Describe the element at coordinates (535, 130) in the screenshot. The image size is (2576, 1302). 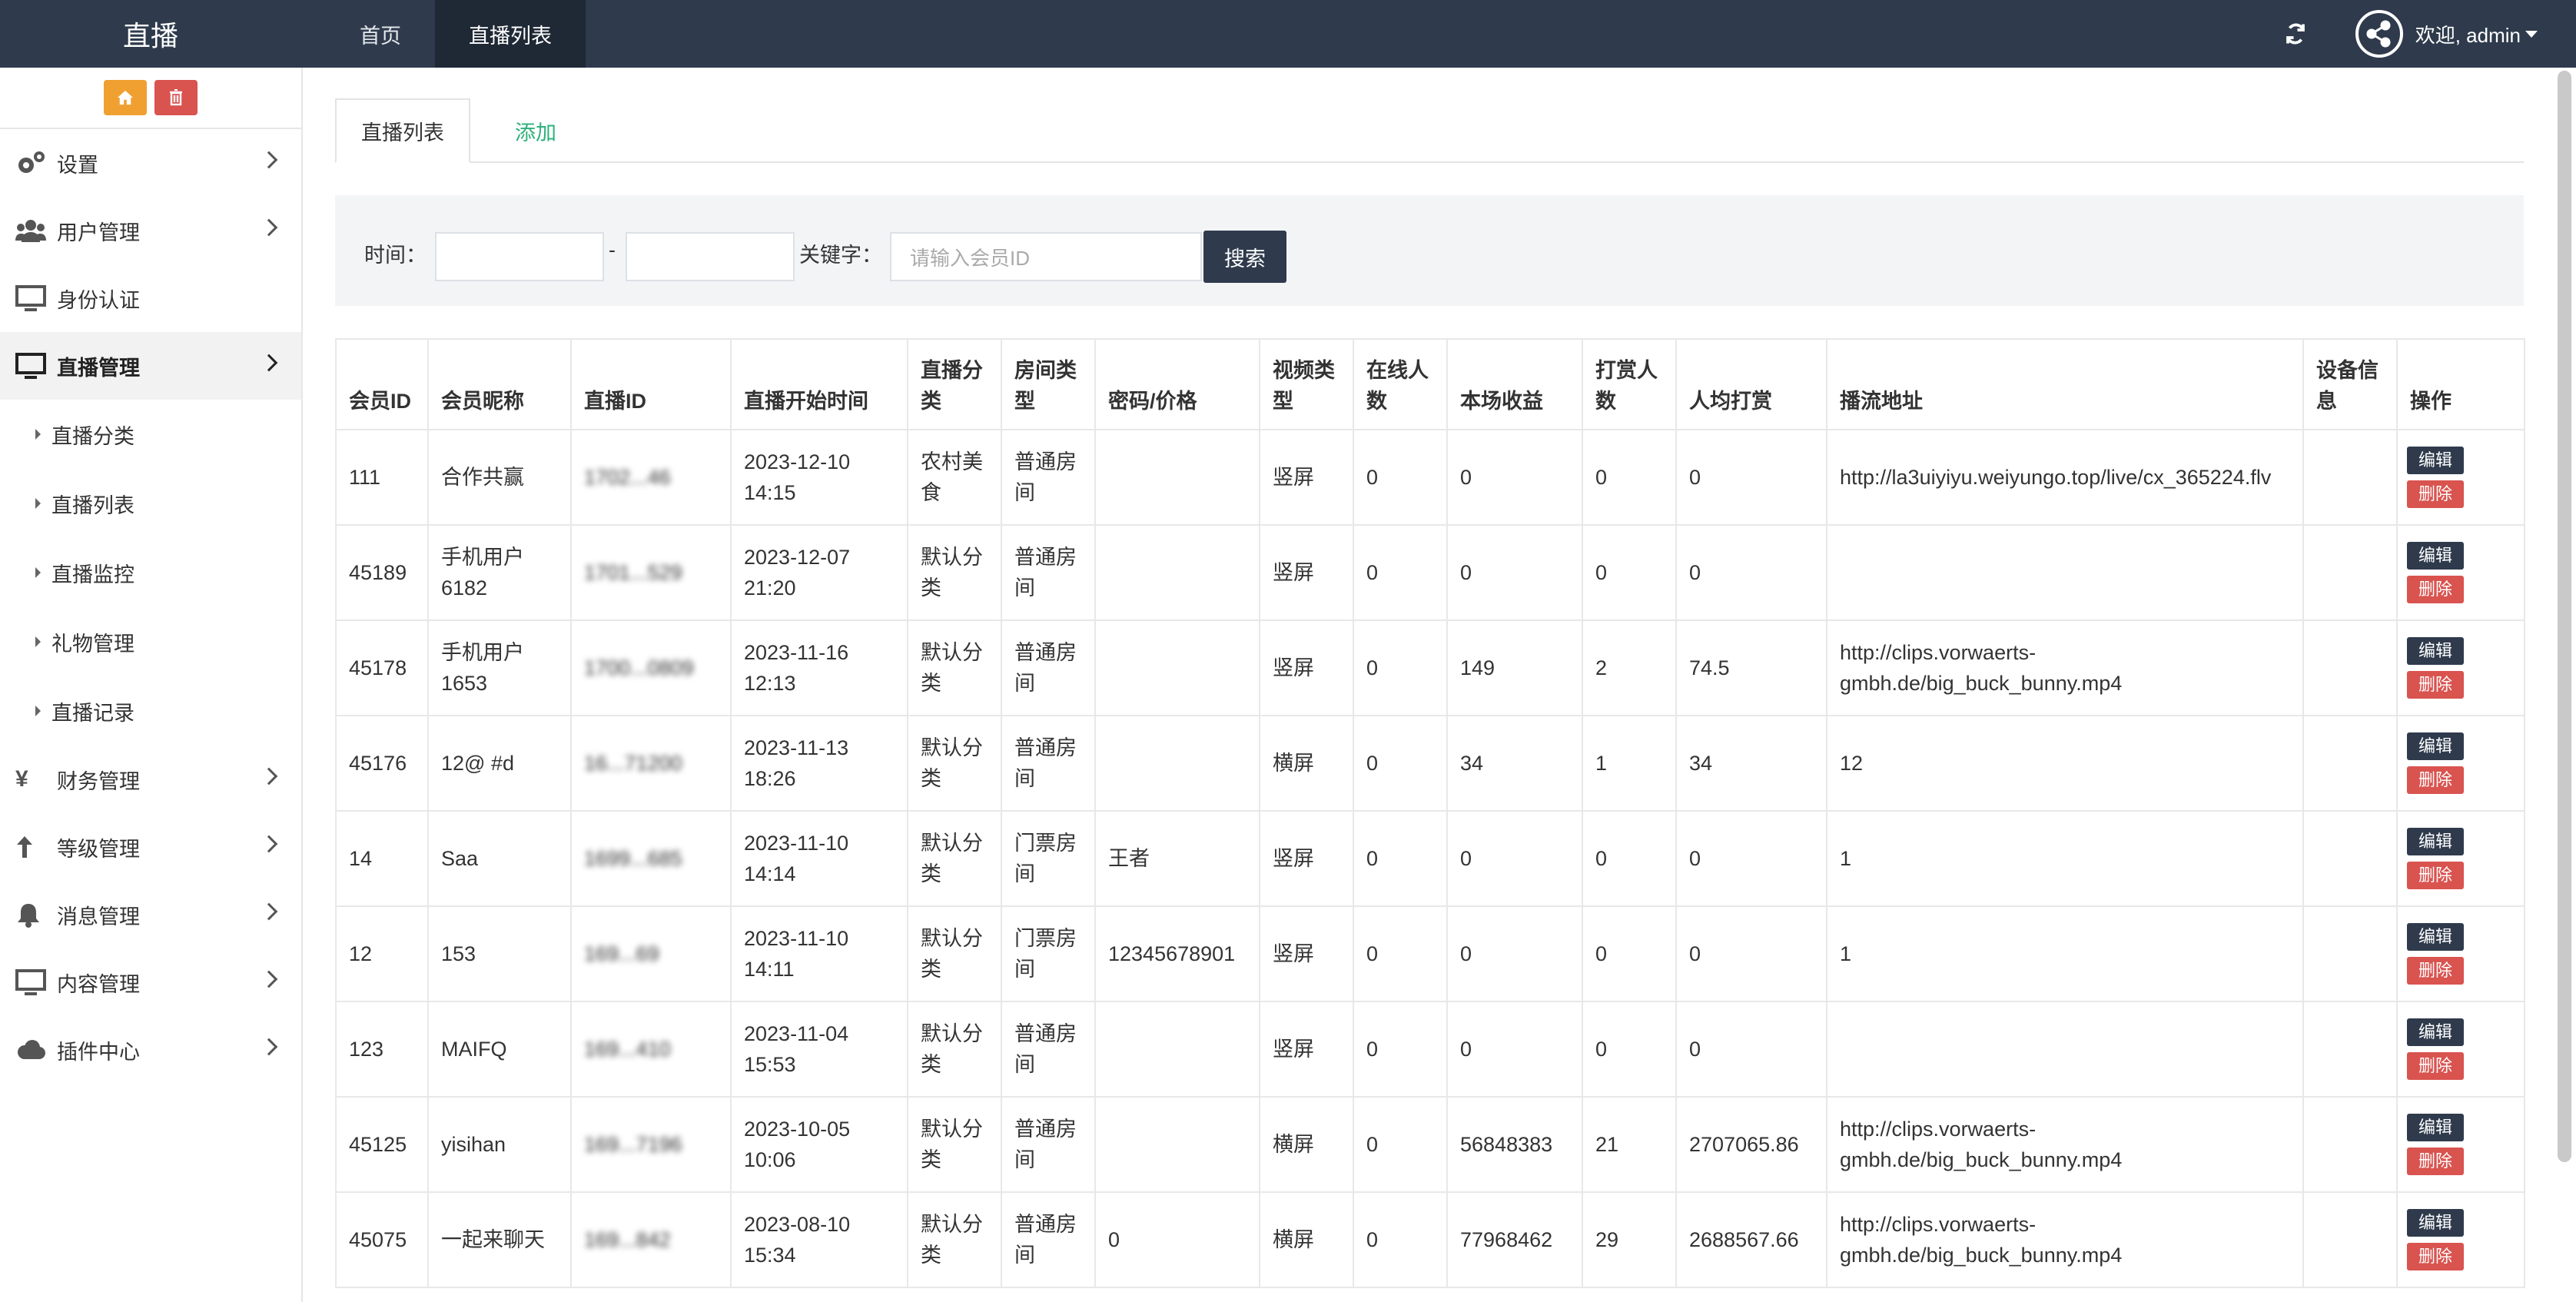
I see `tab-add: 添加` at that location.